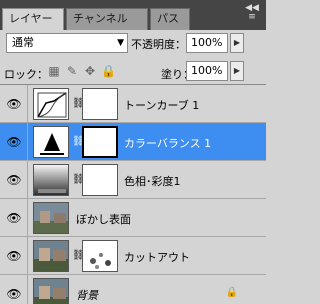 This screenshot has width=320, height=304. I want to click on panel-menu-icon: ◀◀ ≡, so click(252, 13).